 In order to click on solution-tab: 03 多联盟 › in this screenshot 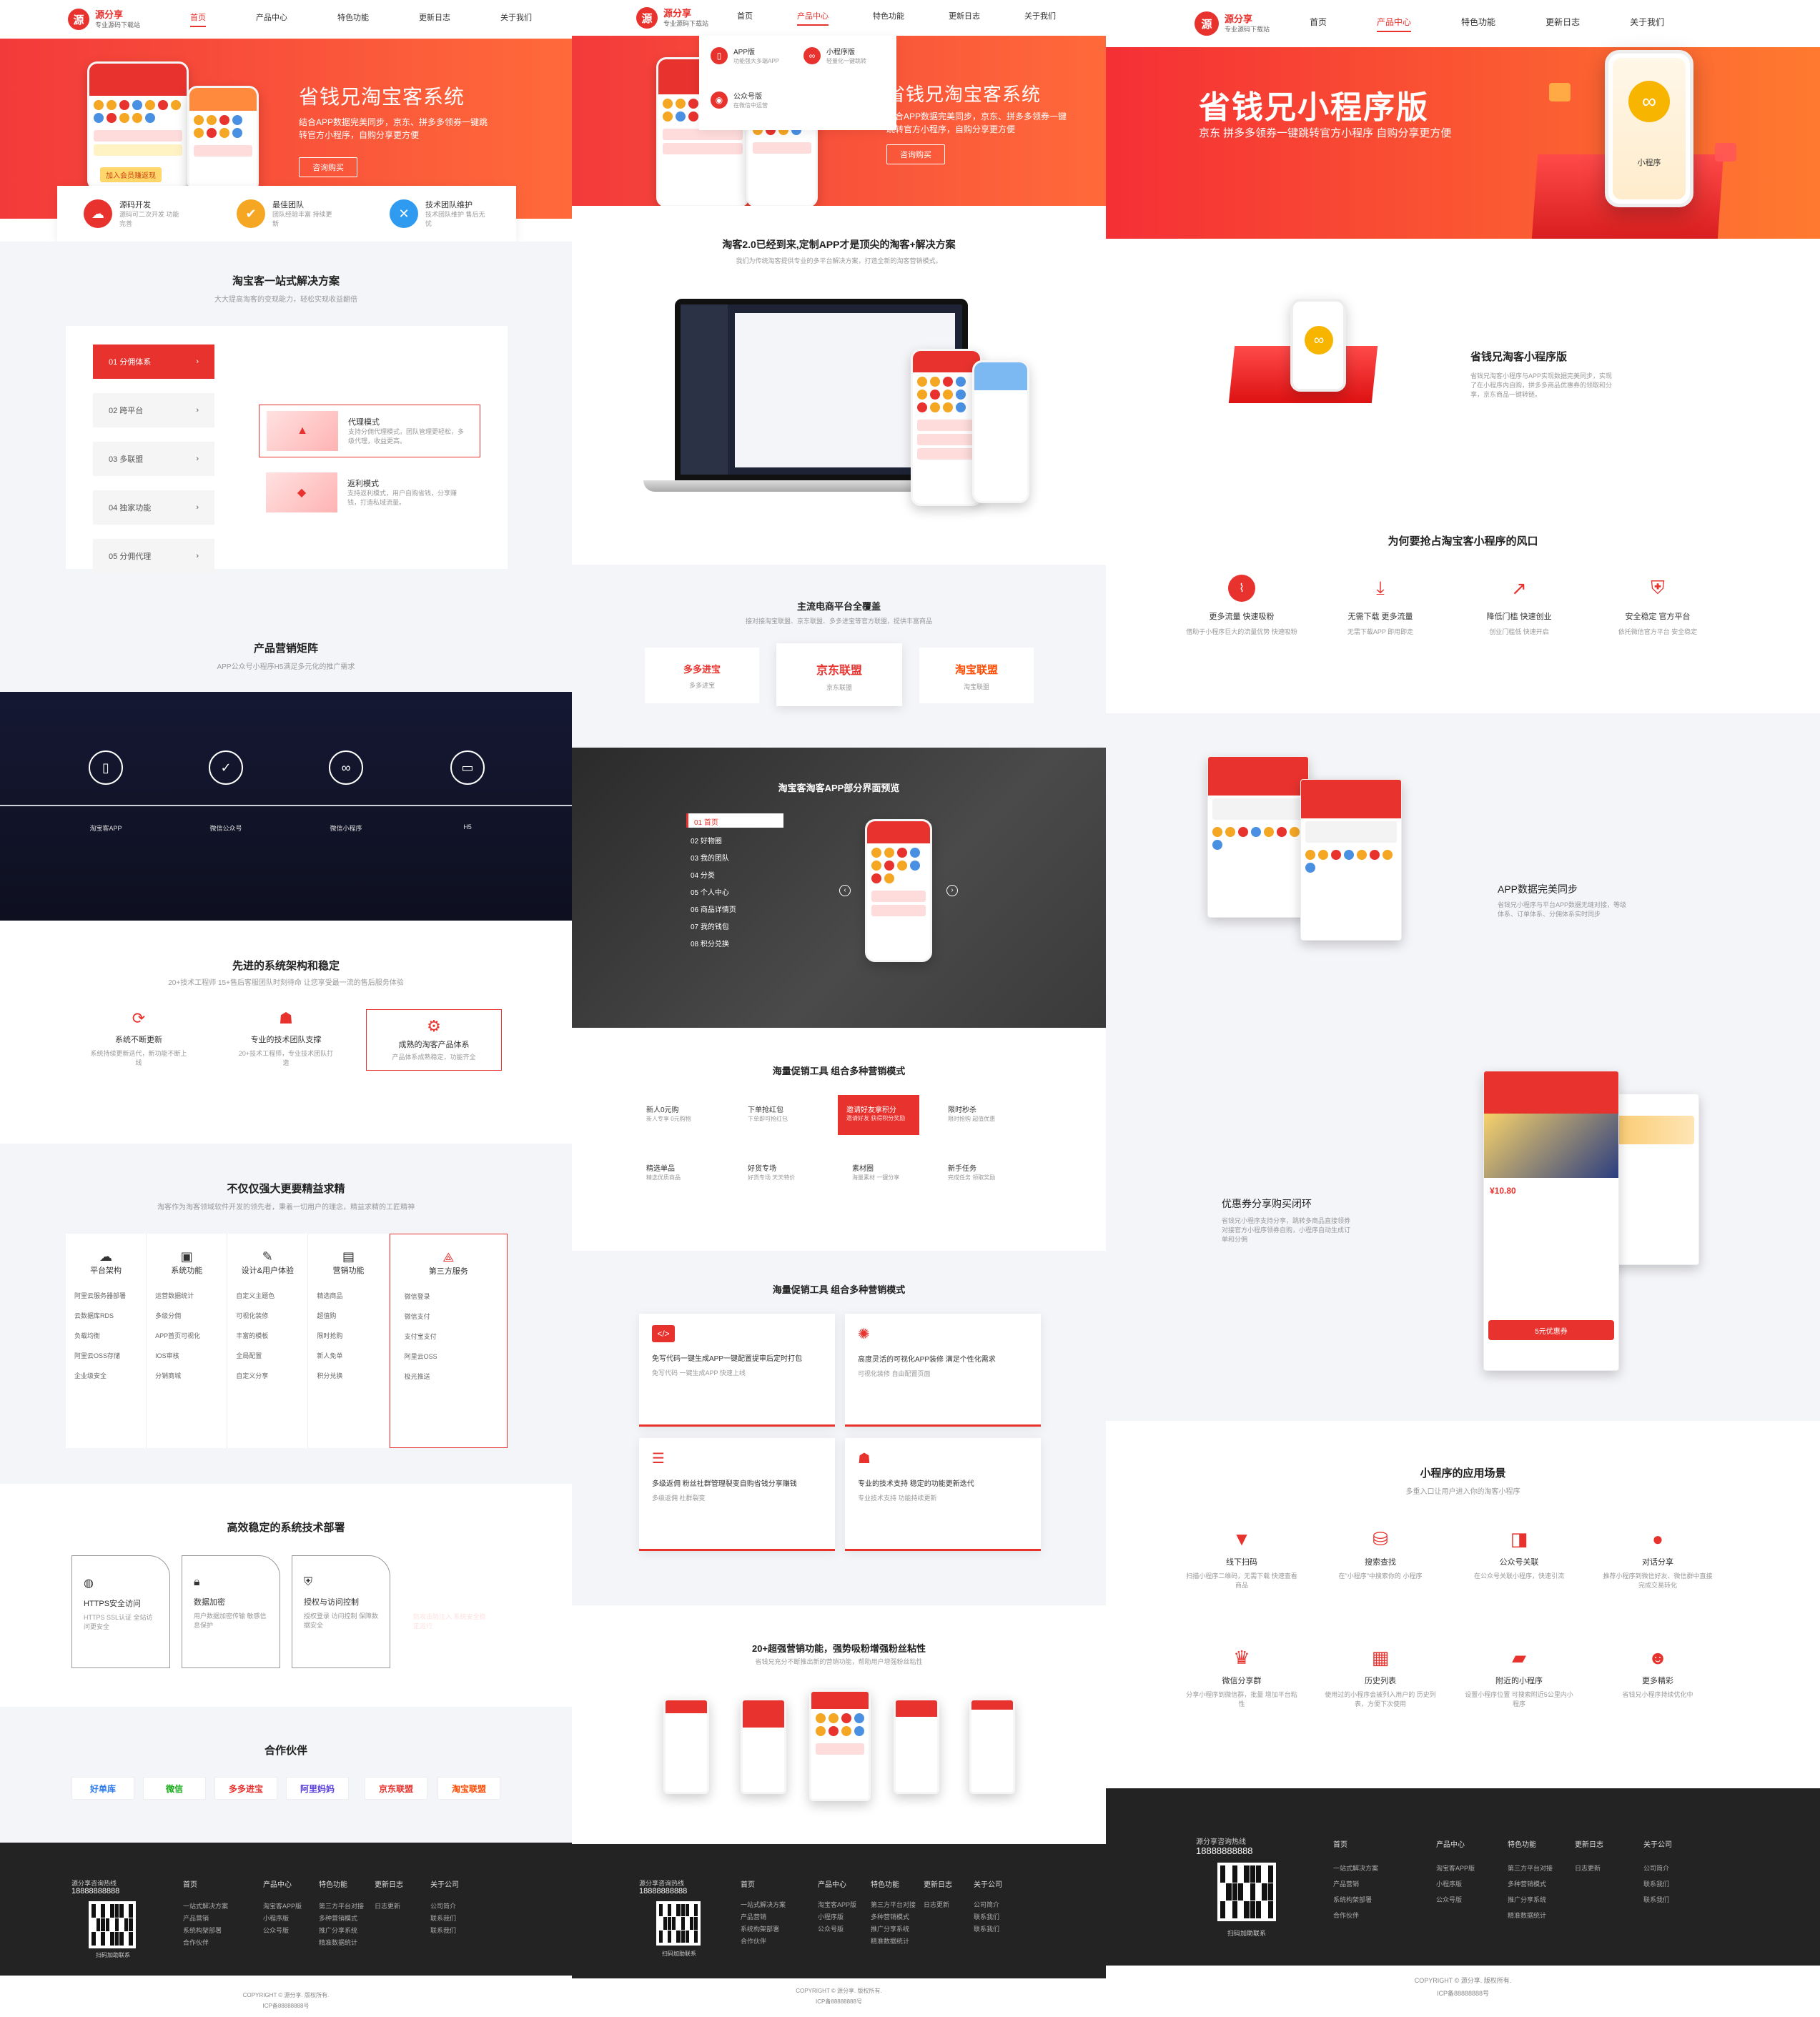, I will do `click(153, 459)`.